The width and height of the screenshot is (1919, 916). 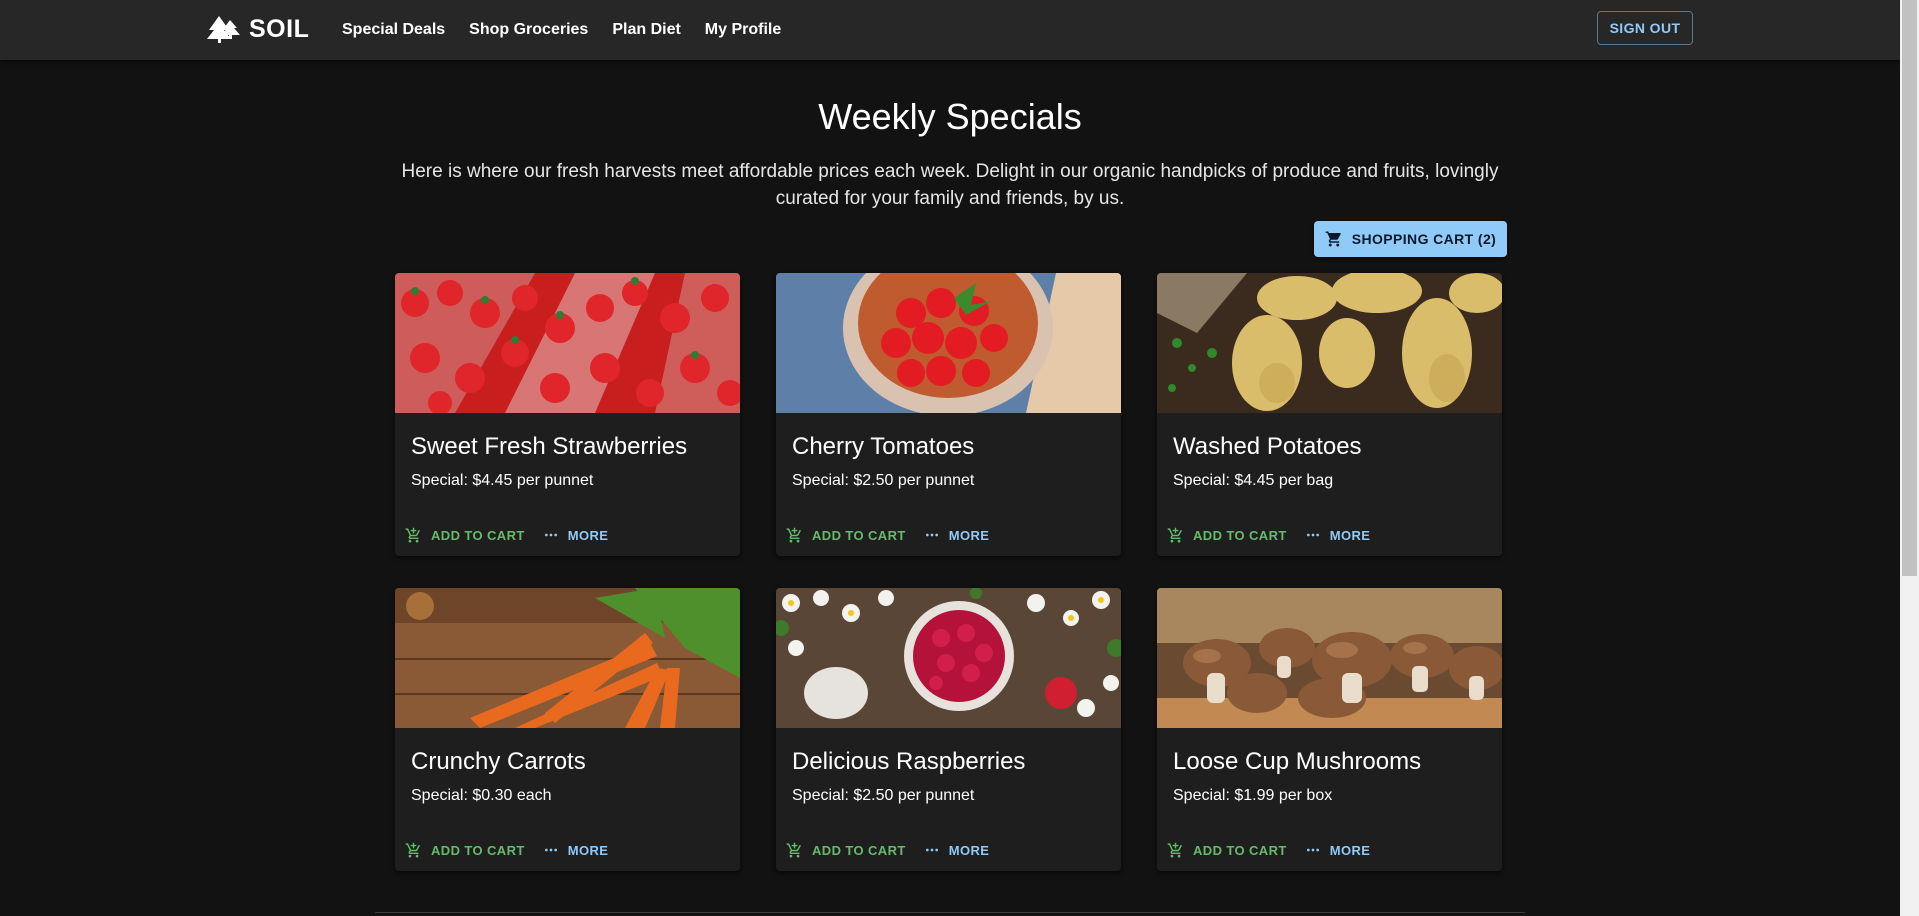 What do you see at coordinates (948, 343) in the screenshot?
I see `cherry-tomatoes-photo` at bounding box center [948, 343].